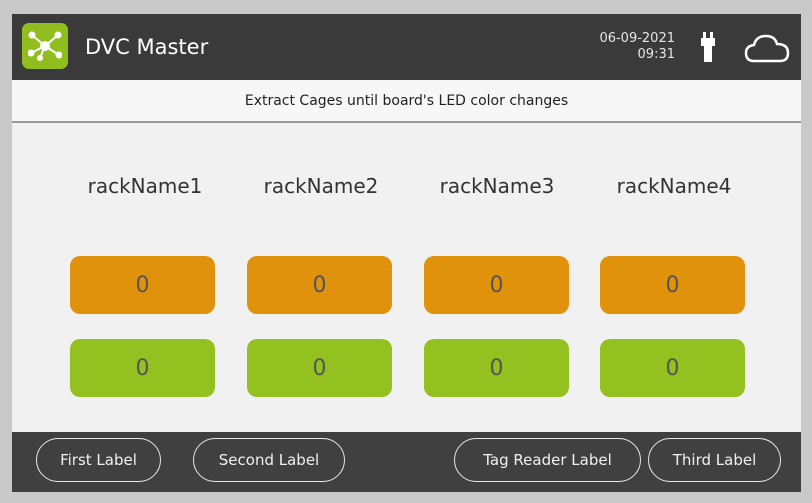  I want to click on rack-3-green-counter: 0, so click(496, 368).